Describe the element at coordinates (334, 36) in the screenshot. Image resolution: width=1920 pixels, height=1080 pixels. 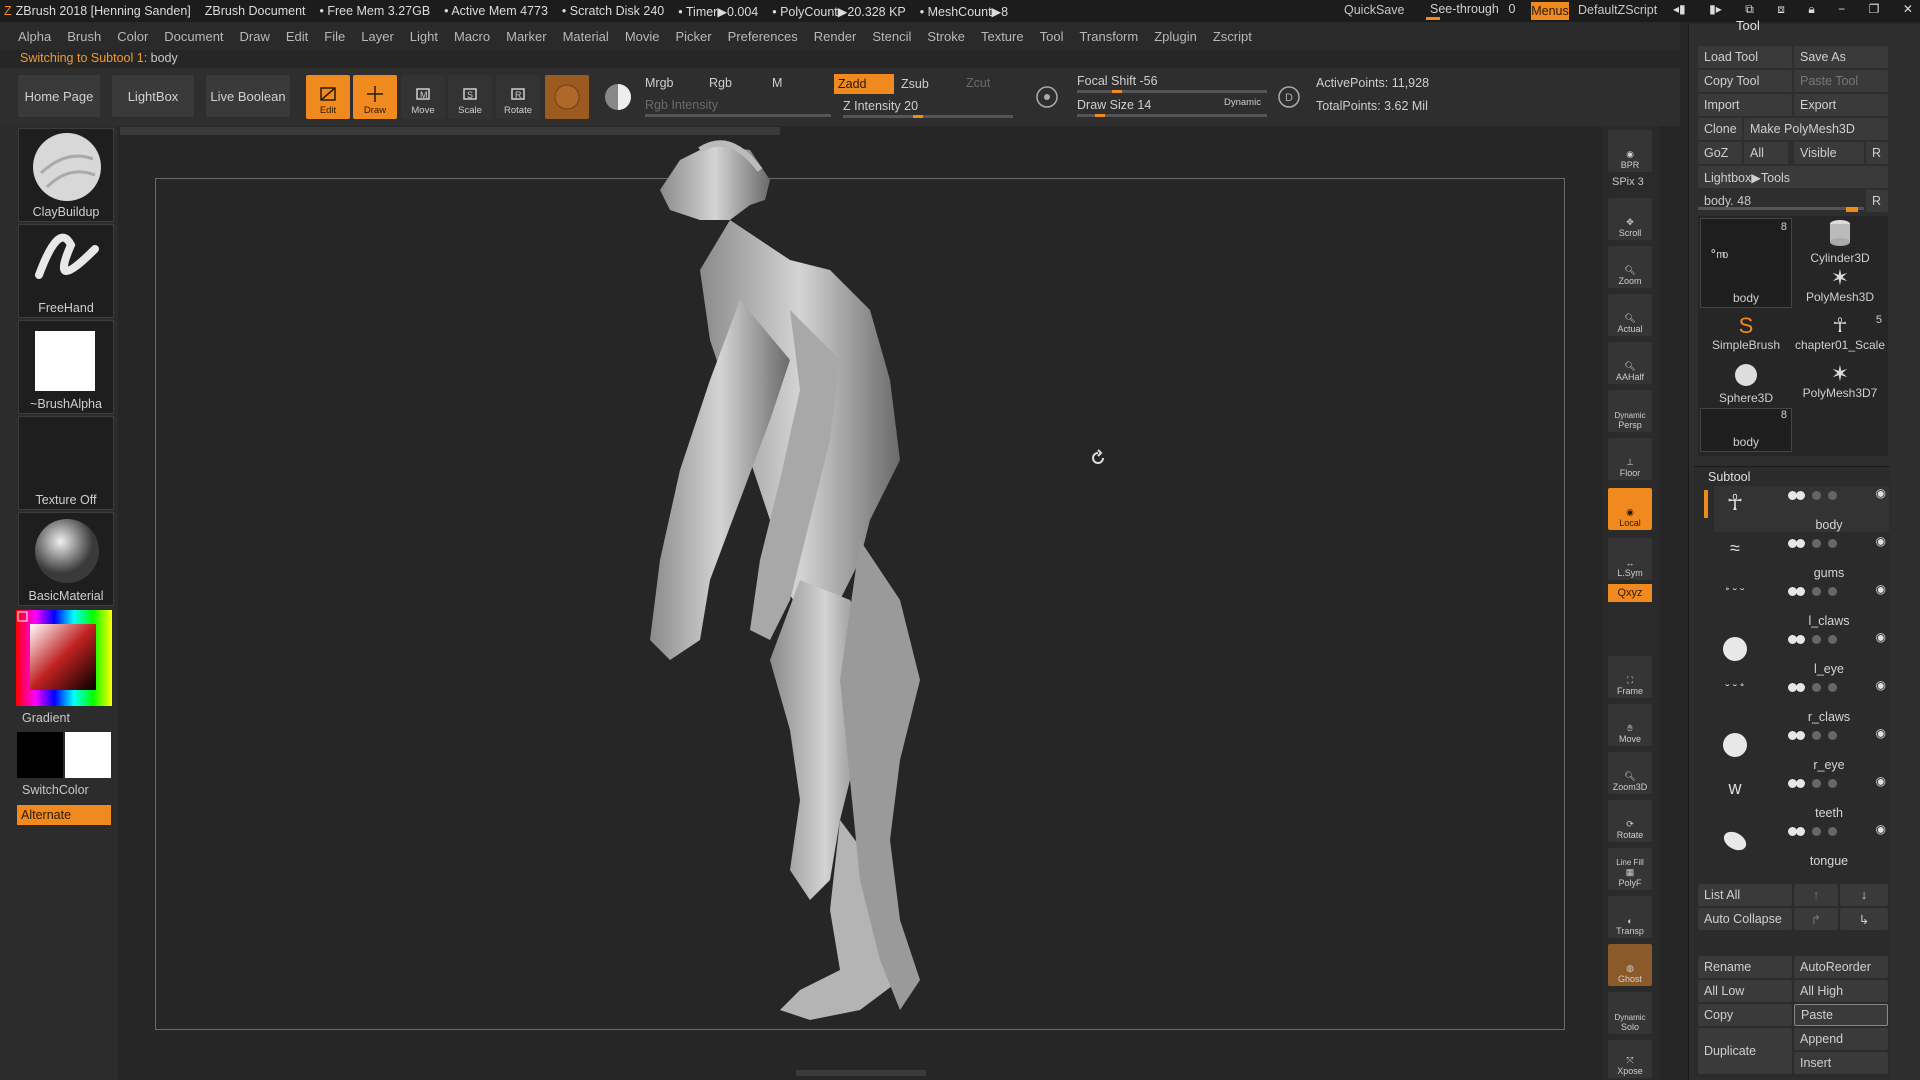
I see `menu-file: File` at that location.